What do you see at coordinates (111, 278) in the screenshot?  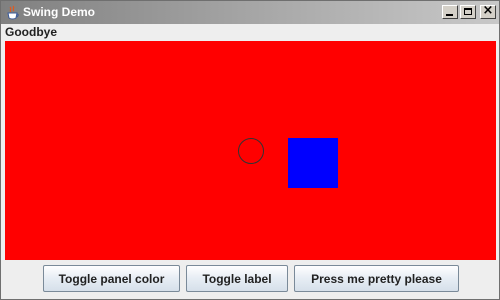 I see `toggle-panel-color-button: Toggle panel color` at bounding box center [111, 278].